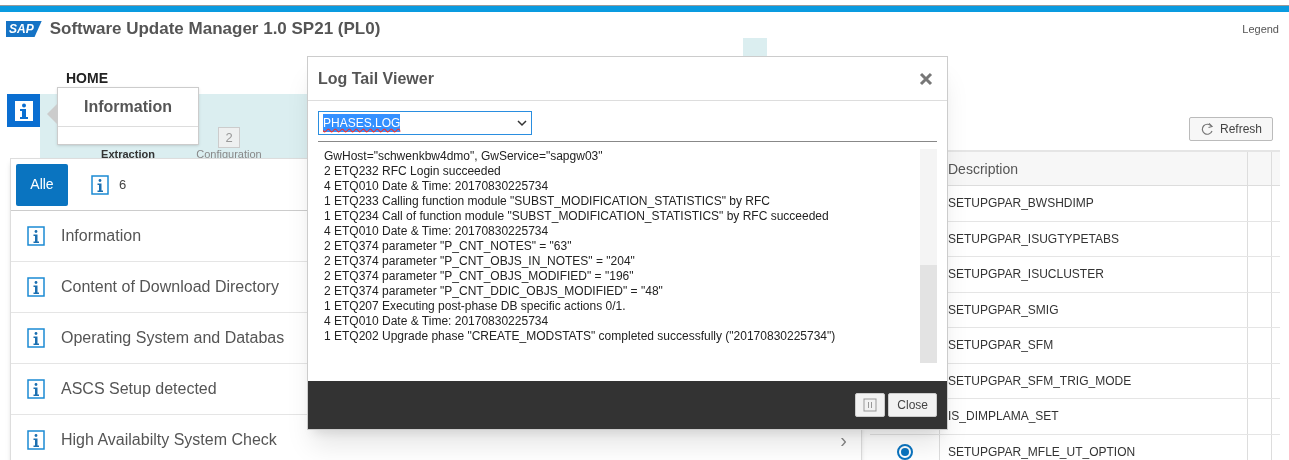 This screenshot has width=1289, height=460. What do you see at coordinates (547, 201) in the screenshot?
I see `log-line: 1 ETQ233 Calling function module "SUBST_MODIFICATION_STATISTICS" by RFC` at bounding box center [547, 201].